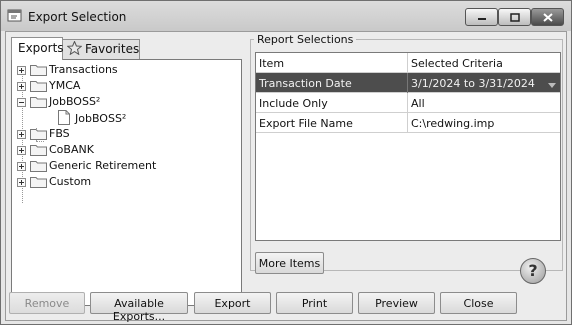  I want to click on tab-favorites: Favorites, so click(101, 49).